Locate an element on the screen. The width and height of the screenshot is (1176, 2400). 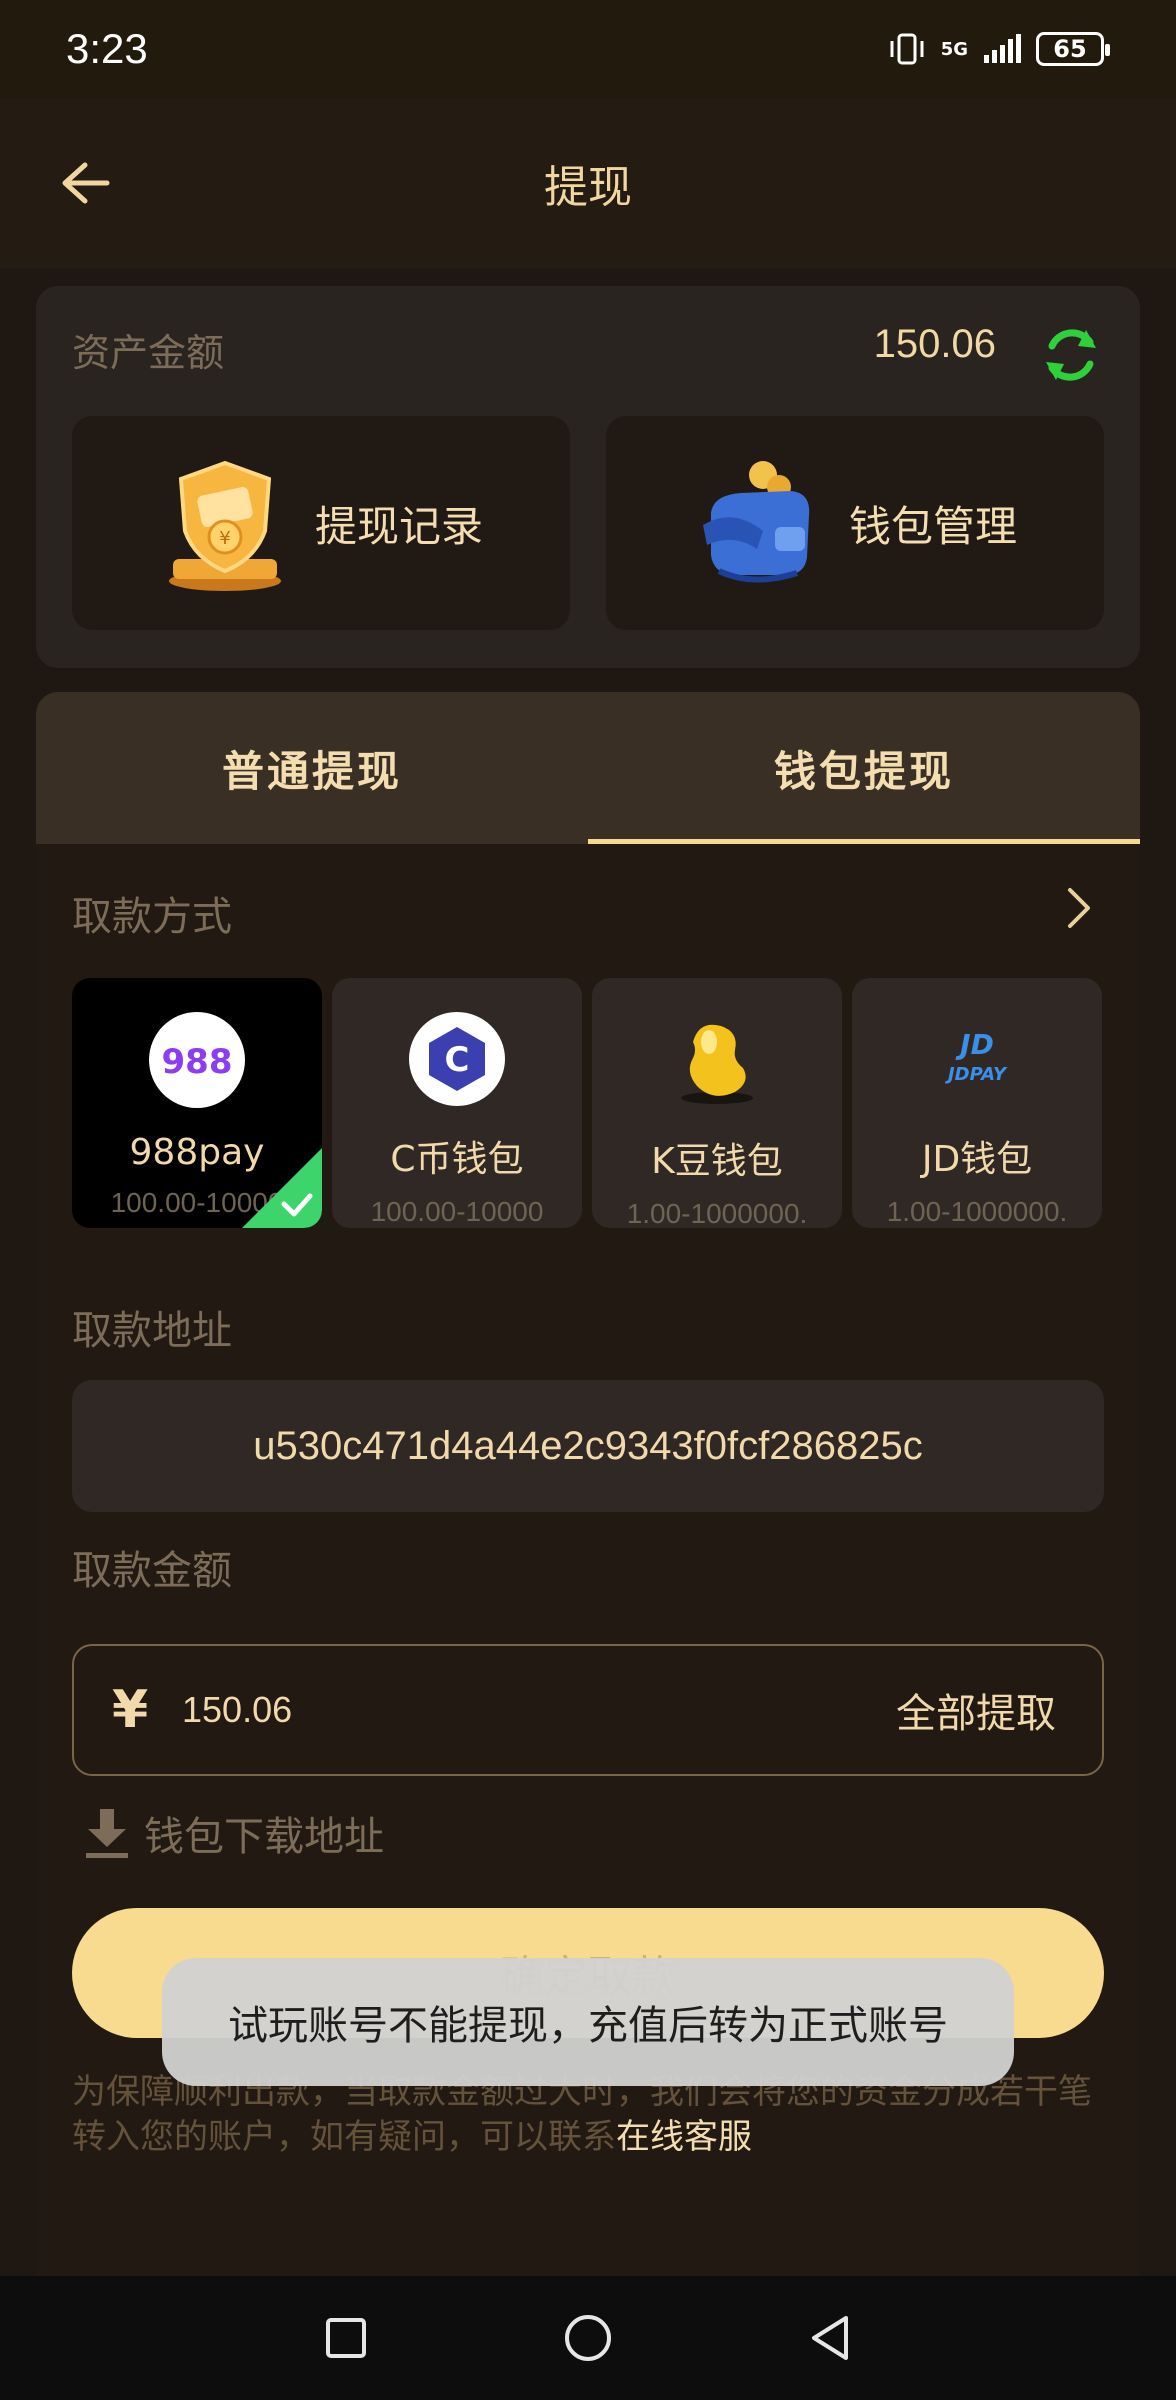
988pay-logo-icon: 988 is located at coordinates (197, 1060).